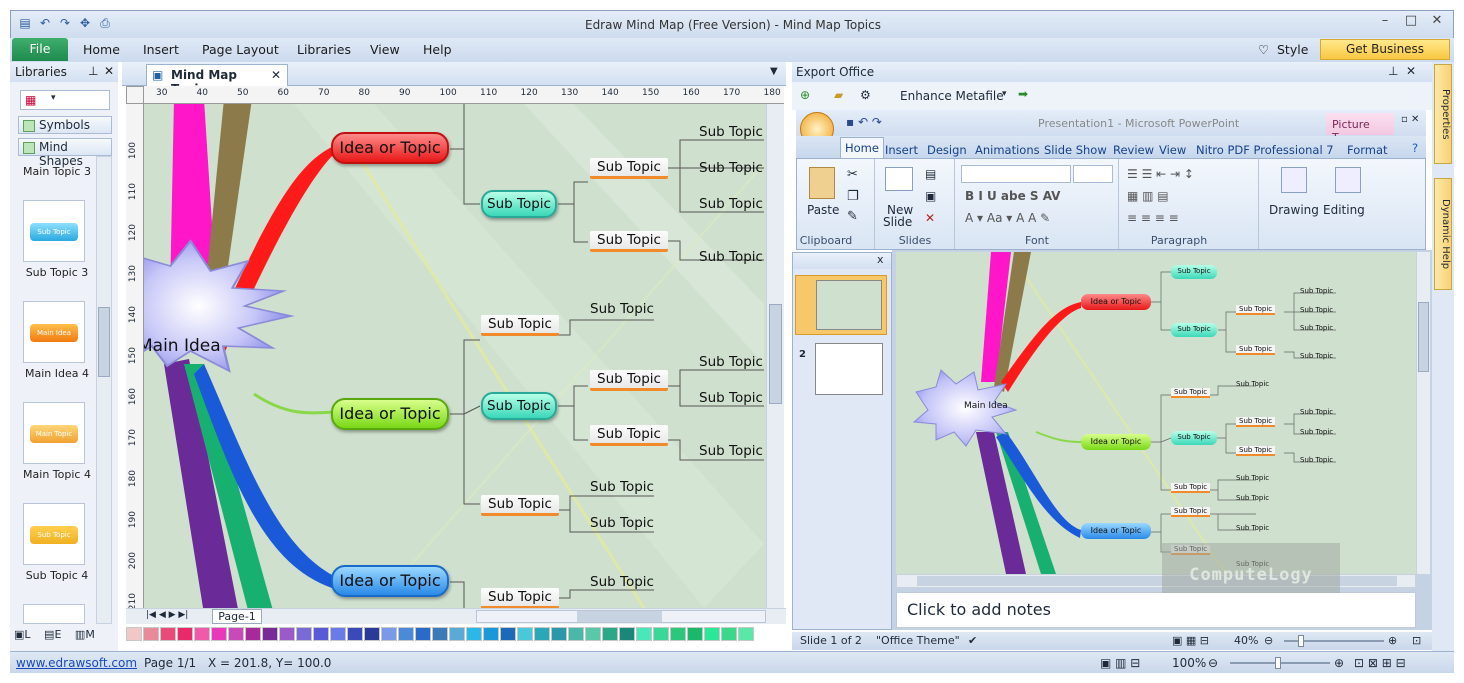 This screenshot has height=683, width=1464. I want to click on format-select: Enhance Metafile, so click(952, 96).